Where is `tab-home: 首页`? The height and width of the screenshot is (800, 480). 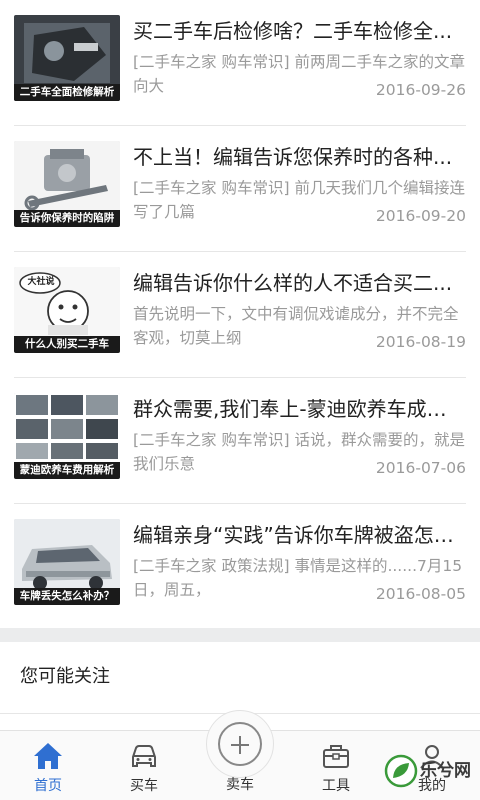 tab-home: 首页 is located at coordinates (48, 765).